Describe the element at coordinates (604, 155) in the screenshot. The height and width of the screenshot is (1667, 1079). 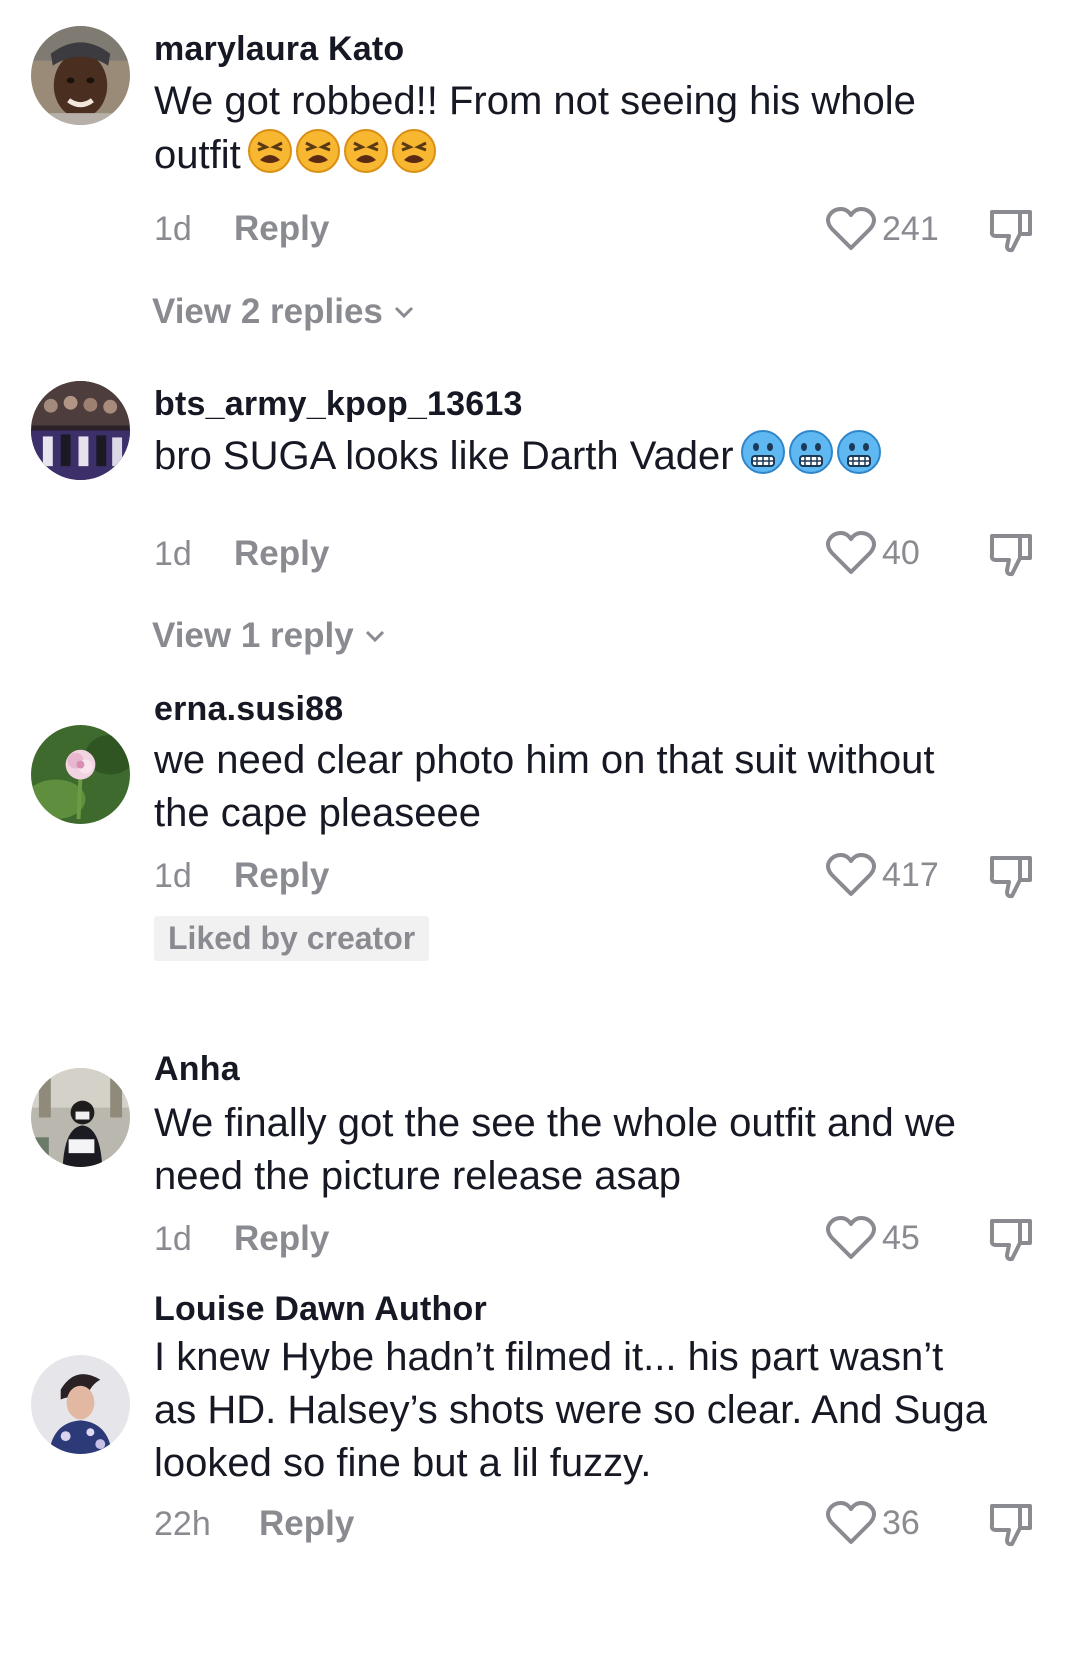
I see `comment-text-line: outfit` at that location.